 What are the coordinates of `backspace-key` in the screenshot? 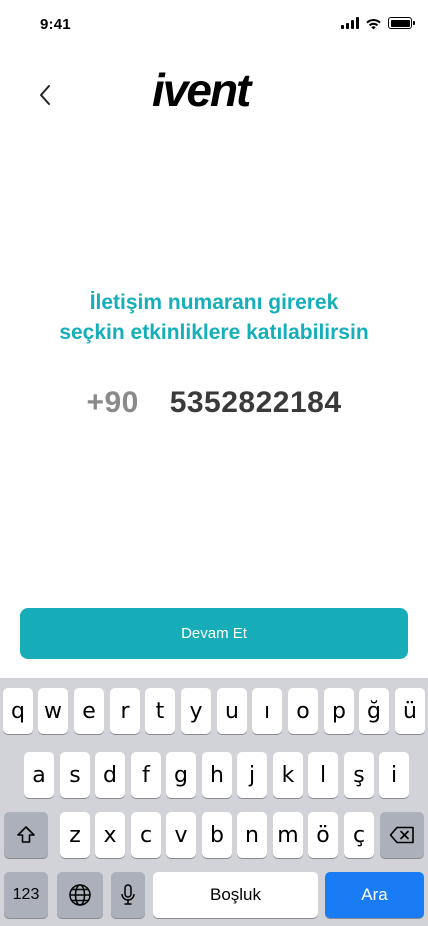 It's located at (402, 835).